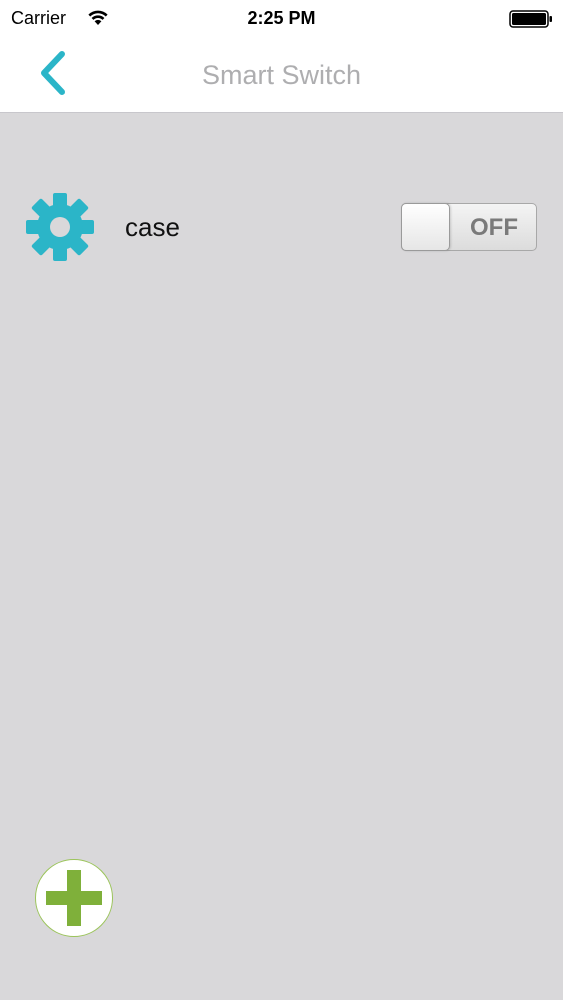 The height and width of the screenshot is (1000, 563). Describe the element at coordinates (425, 227) in the screenshot. I see `toggle-knob` at that location.